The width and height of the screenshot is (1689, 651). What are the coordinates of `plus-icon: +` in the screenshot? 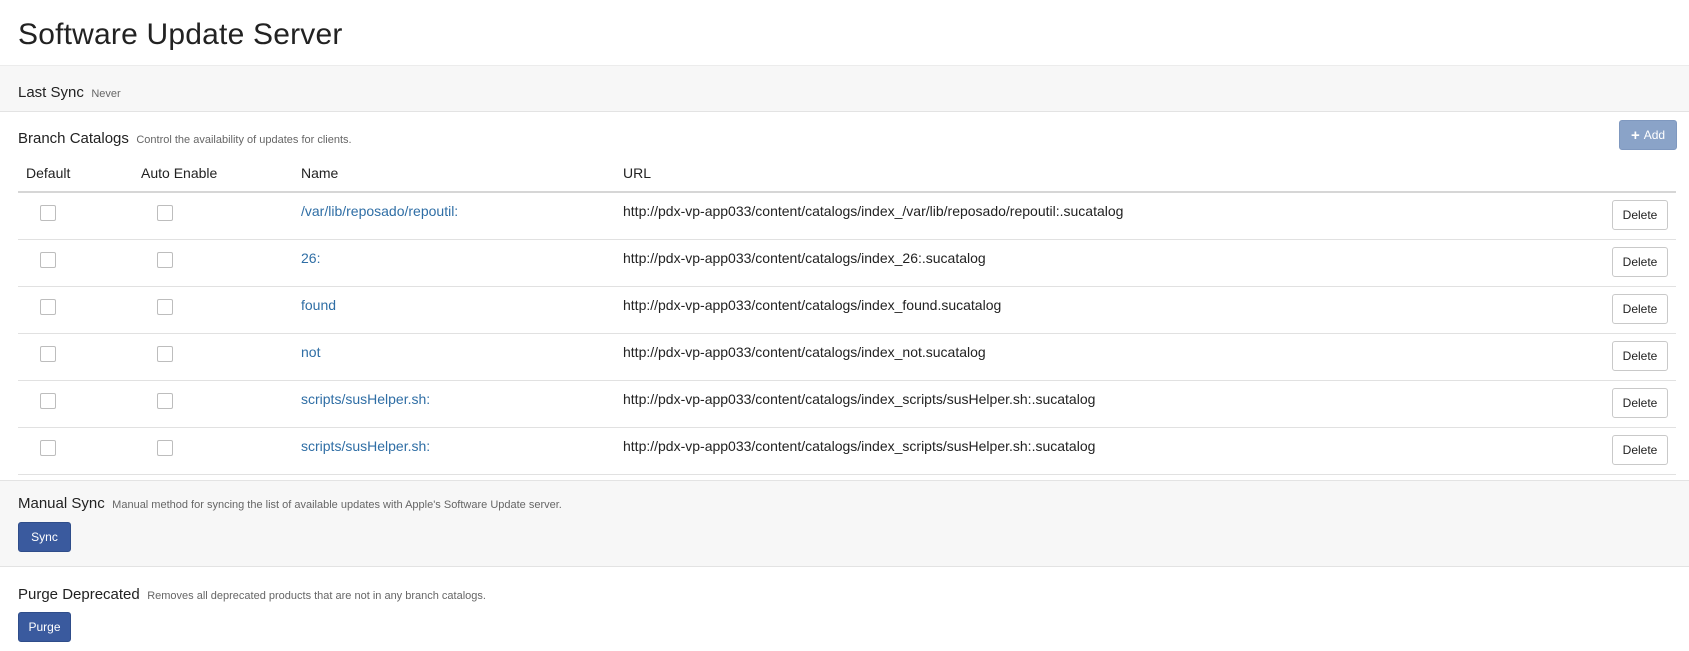 It's located at (1635, 135).